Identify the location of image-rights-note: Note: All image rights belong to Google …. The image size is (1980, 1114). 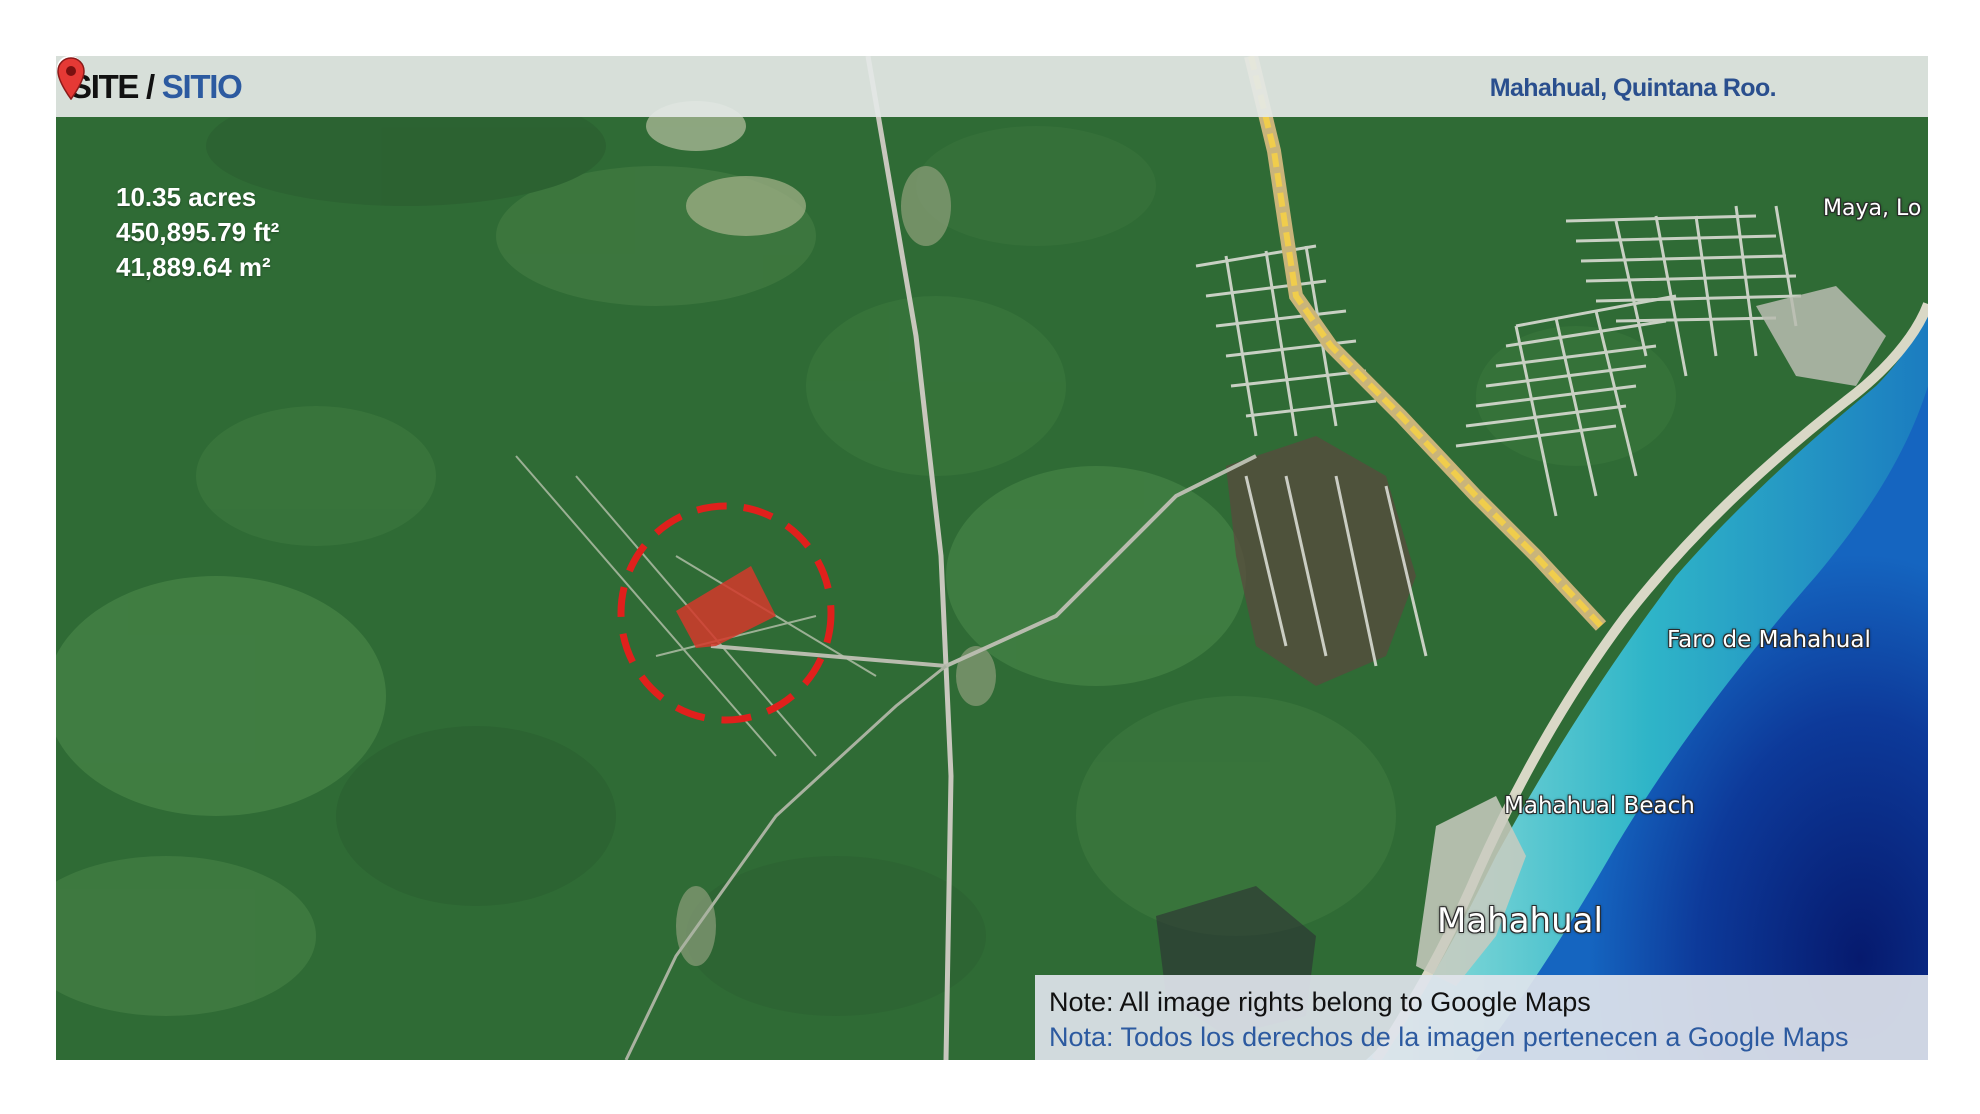
(1481, 1017).